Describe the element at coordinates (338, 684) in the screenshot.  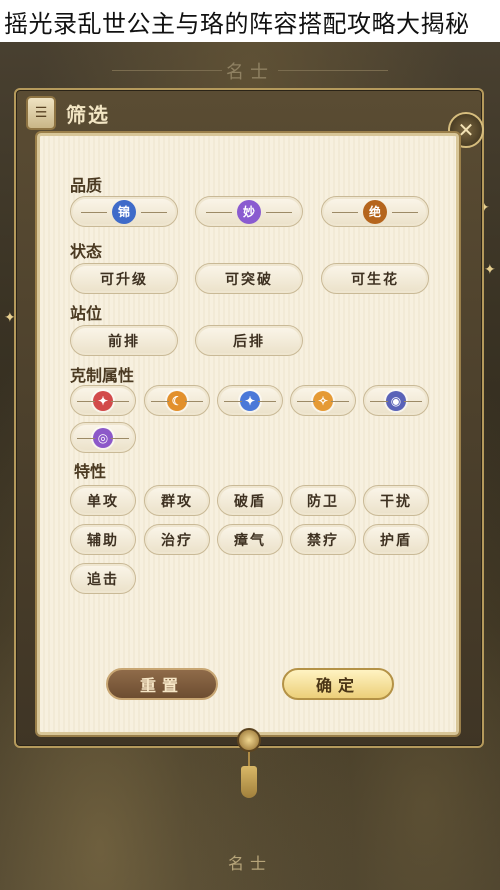
I see `confirm-button: 确定` at that location.